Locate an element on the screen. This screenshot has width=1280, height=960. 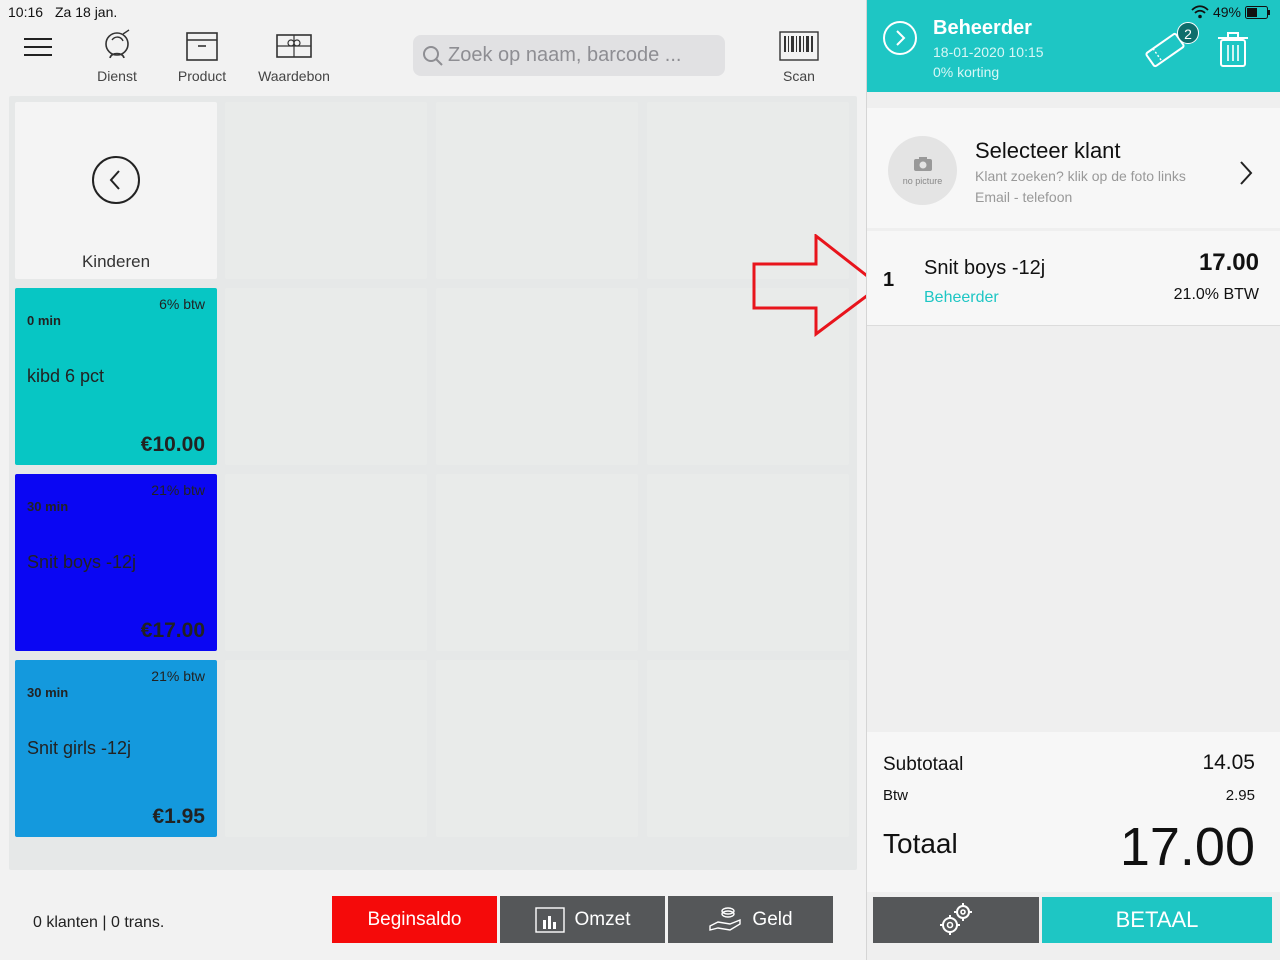
scan-button: Scan is located at coordinates (799, 56).